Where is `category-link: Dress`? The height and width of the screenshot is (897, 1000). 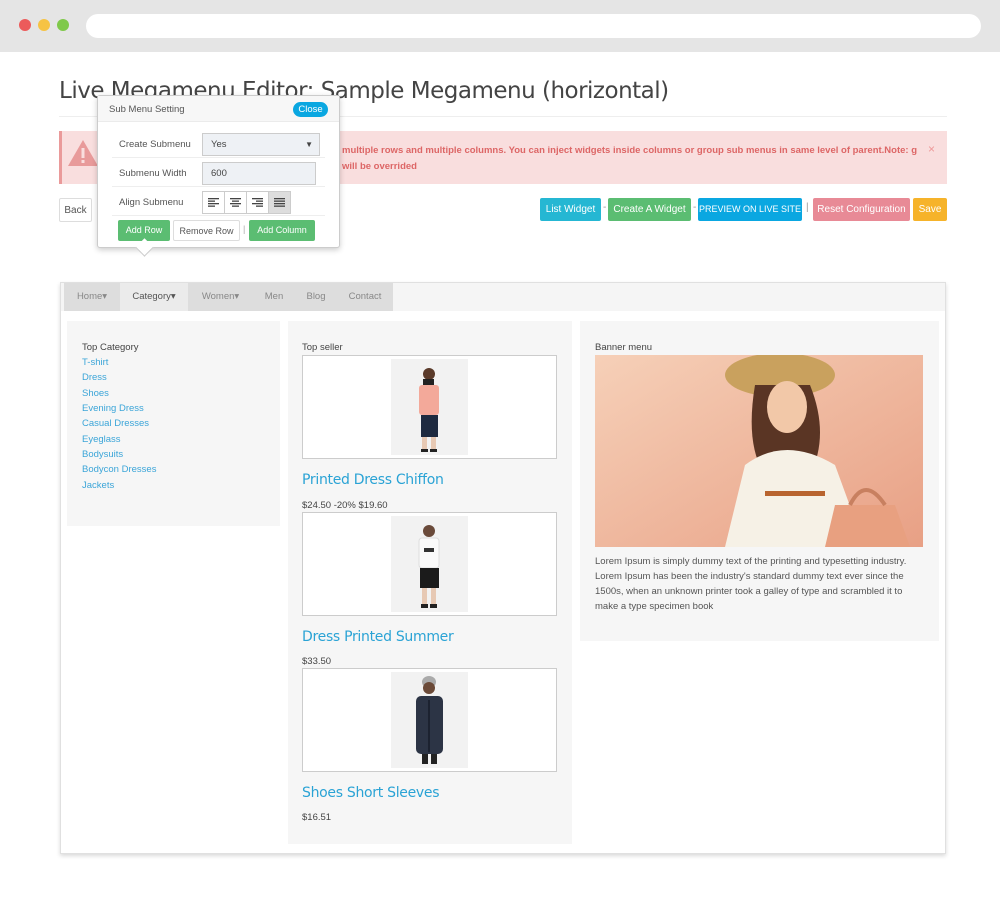
category-link: Dress is located at coordinates (94, 377).